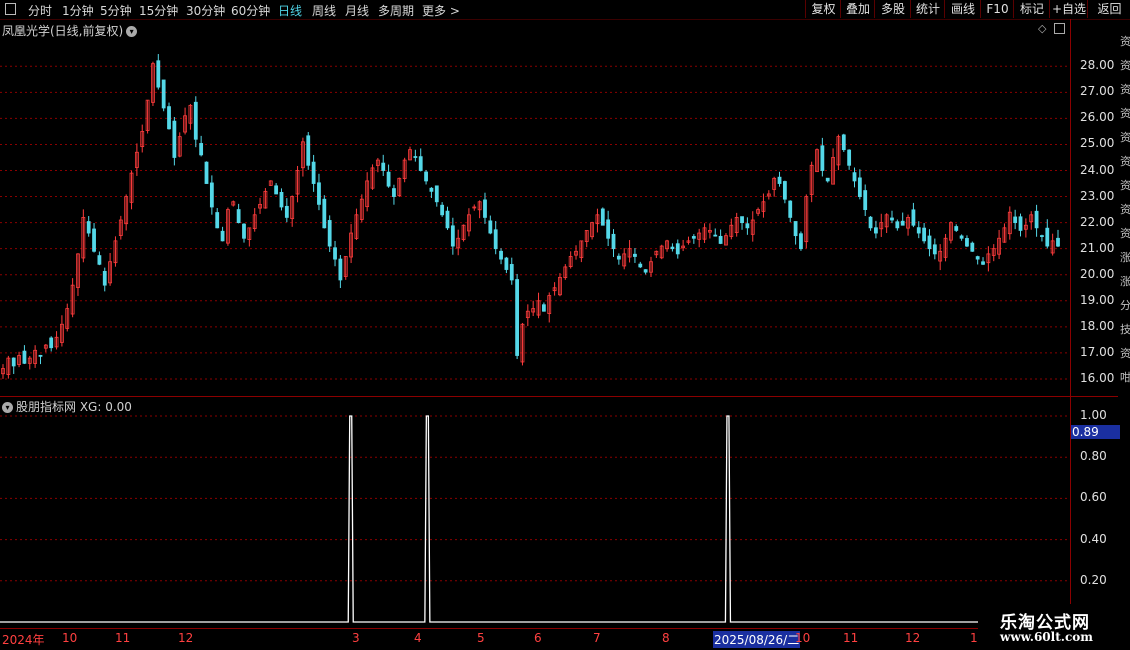 The width and height of the screenshot is (1130, 650). I want to click on price-axis-tick: 23.00, so click(1097, 195).